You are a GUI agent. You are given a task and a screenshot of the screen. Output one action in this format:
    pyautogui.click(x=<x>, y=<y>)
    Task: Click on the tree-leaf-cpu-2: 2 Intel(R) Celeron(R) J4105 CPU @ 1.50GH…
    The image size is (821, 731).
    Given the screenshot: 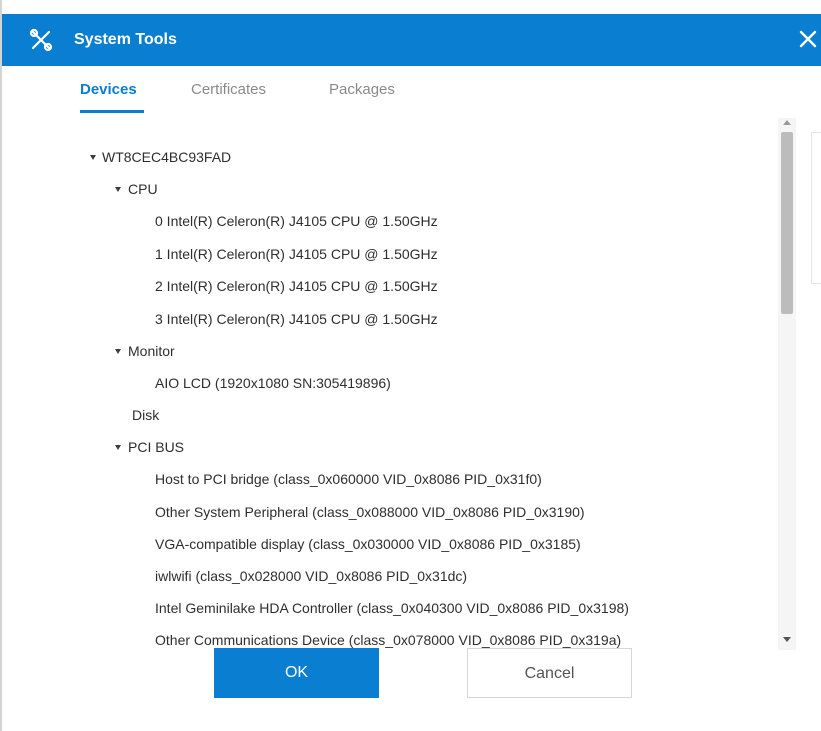 What is the action you would take?
    pyautogui.click(x=296, y=286)
    